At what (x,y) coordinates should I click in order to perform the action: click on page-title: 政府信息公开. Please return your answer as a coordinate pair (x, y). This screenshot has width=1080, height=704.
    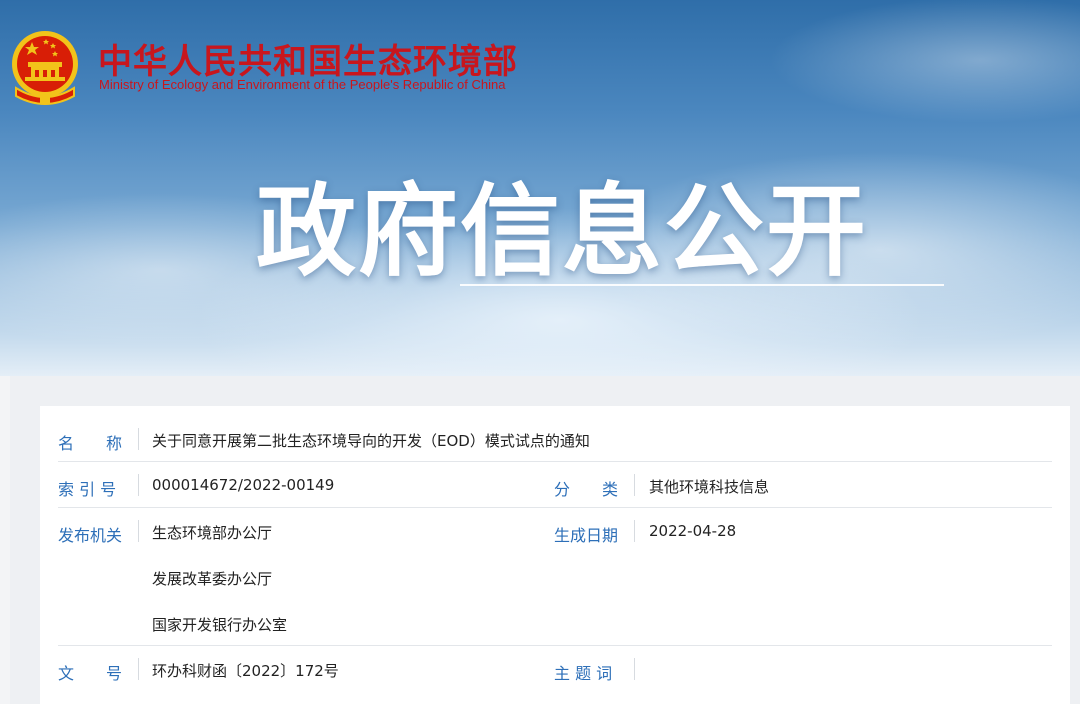
    Looking at the image, I should click on (562, 231).